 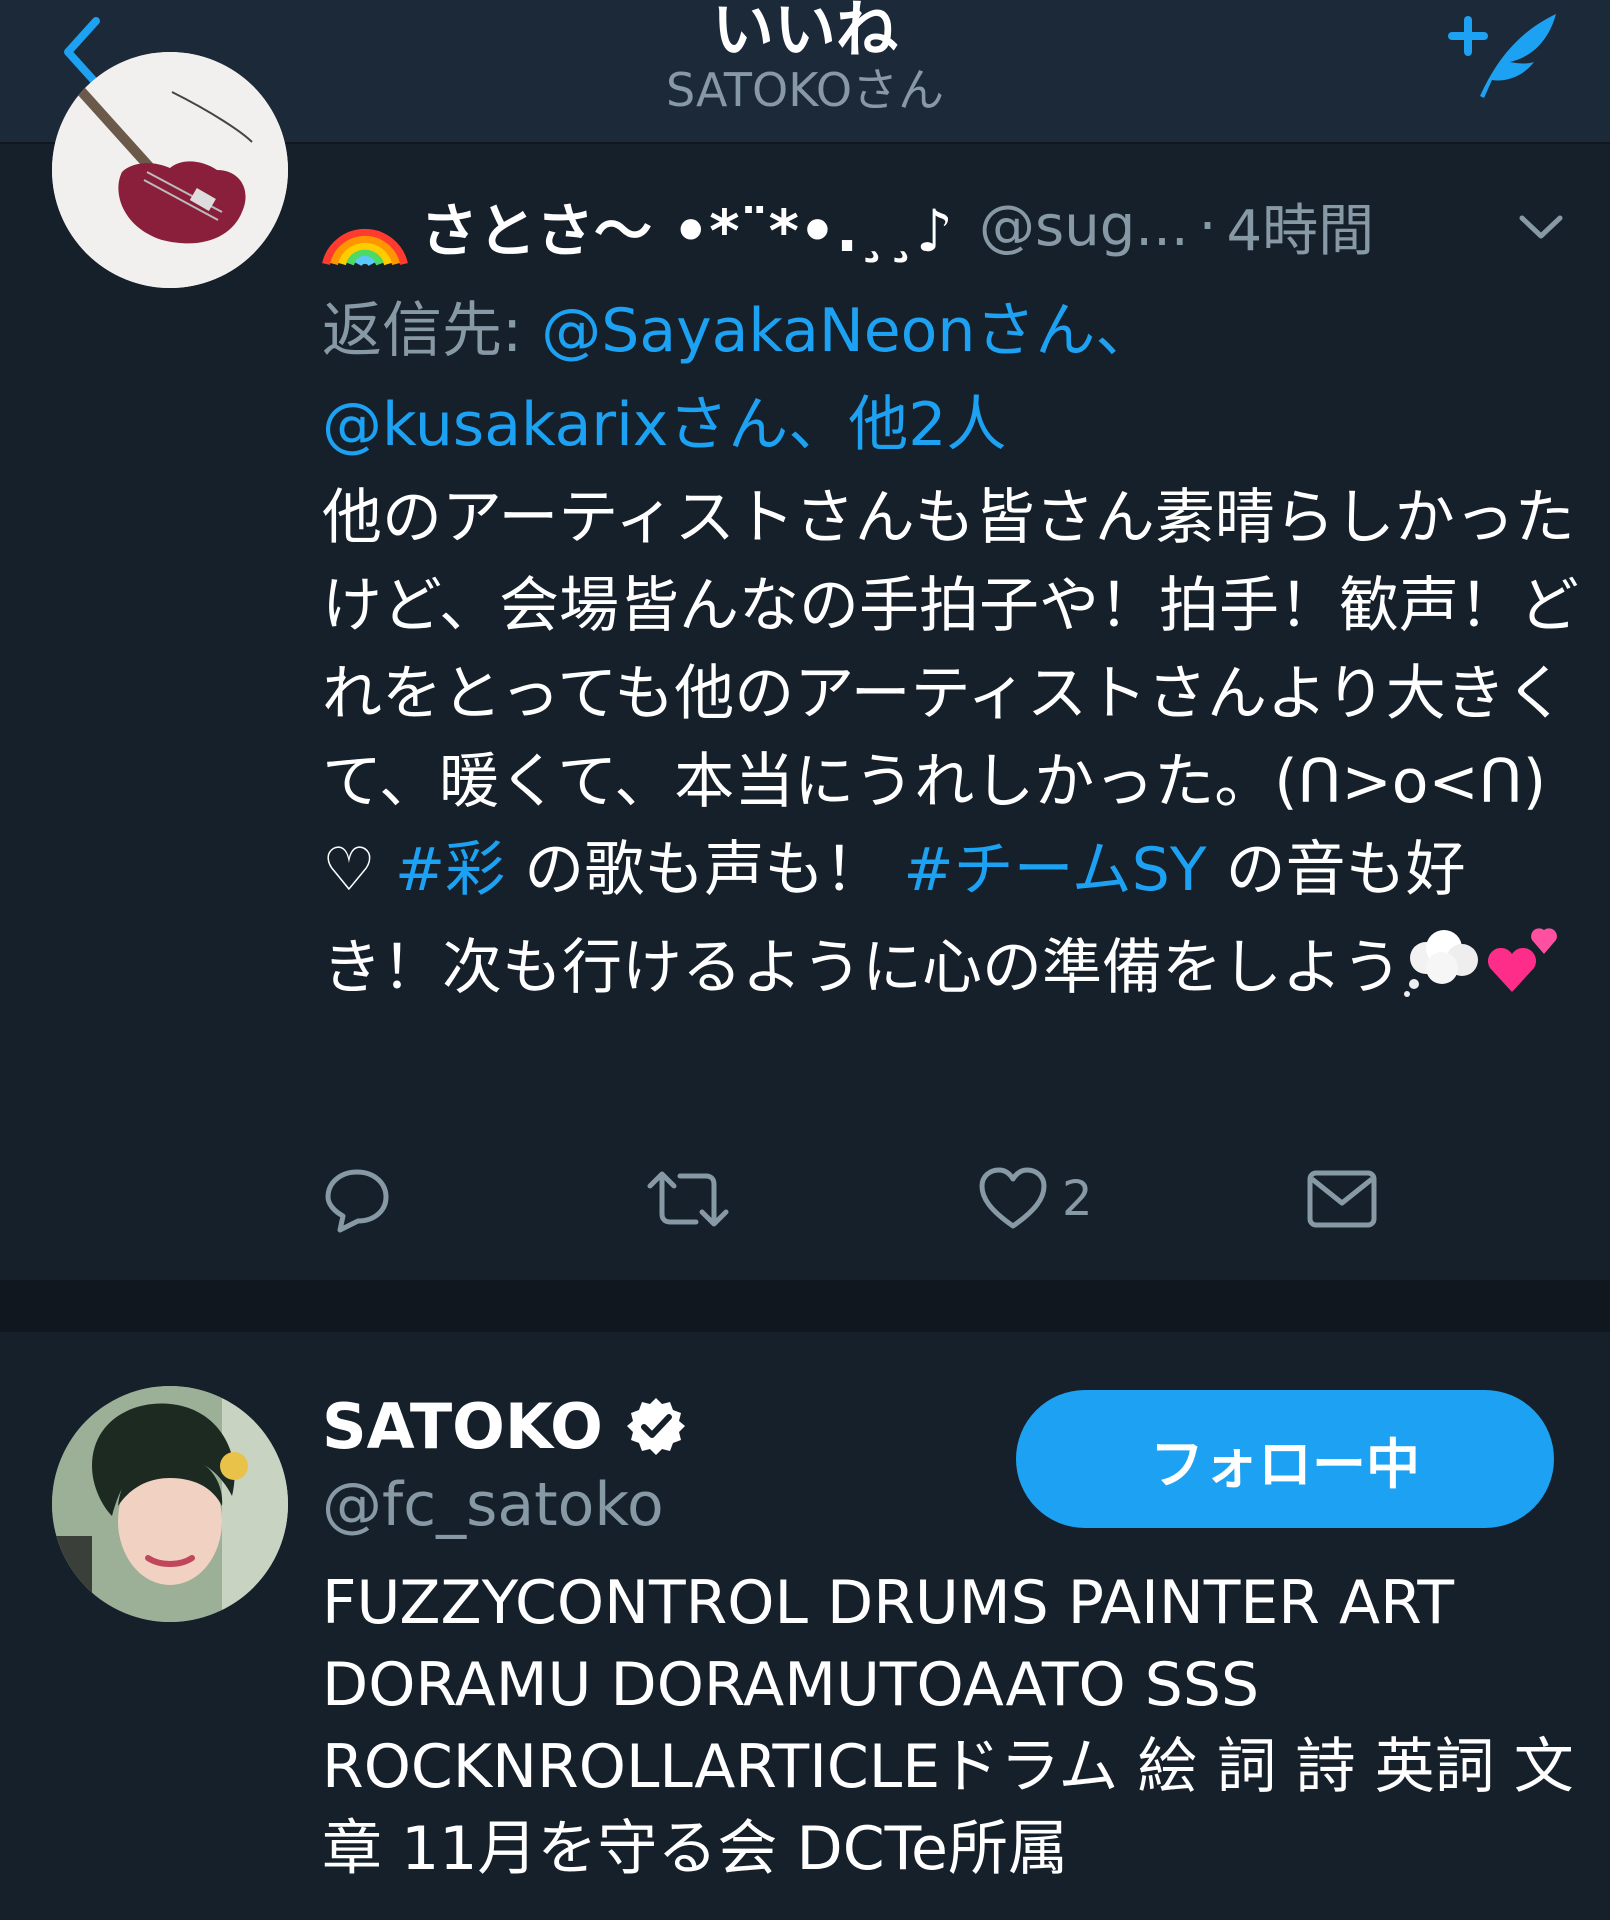 I want to click on tweet-header-line: さとさ〜 •*¨*•.¸¸♪ @sug... · 4時間, so click(x=947, y=226).